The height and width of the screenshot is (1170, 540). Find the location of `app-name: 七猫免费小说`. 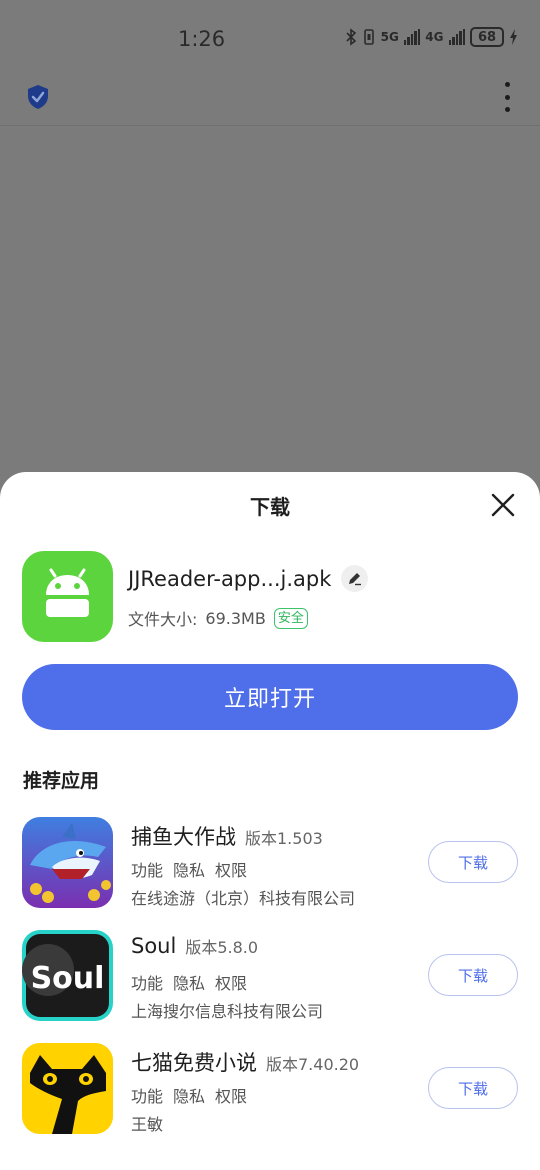

app-name: 七猫免费小说 is located at coordinates (194, 1063).